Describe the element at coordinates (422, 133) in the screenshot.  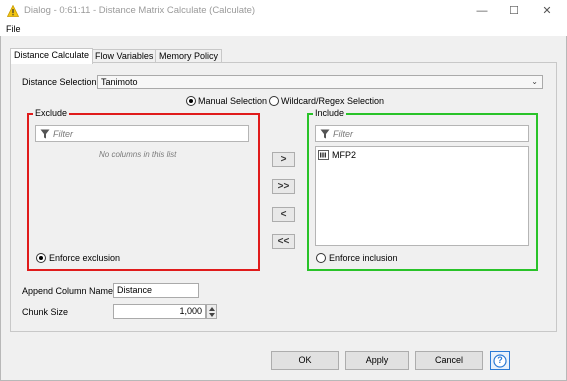
I see `include-filter-input: Filter` at that location.